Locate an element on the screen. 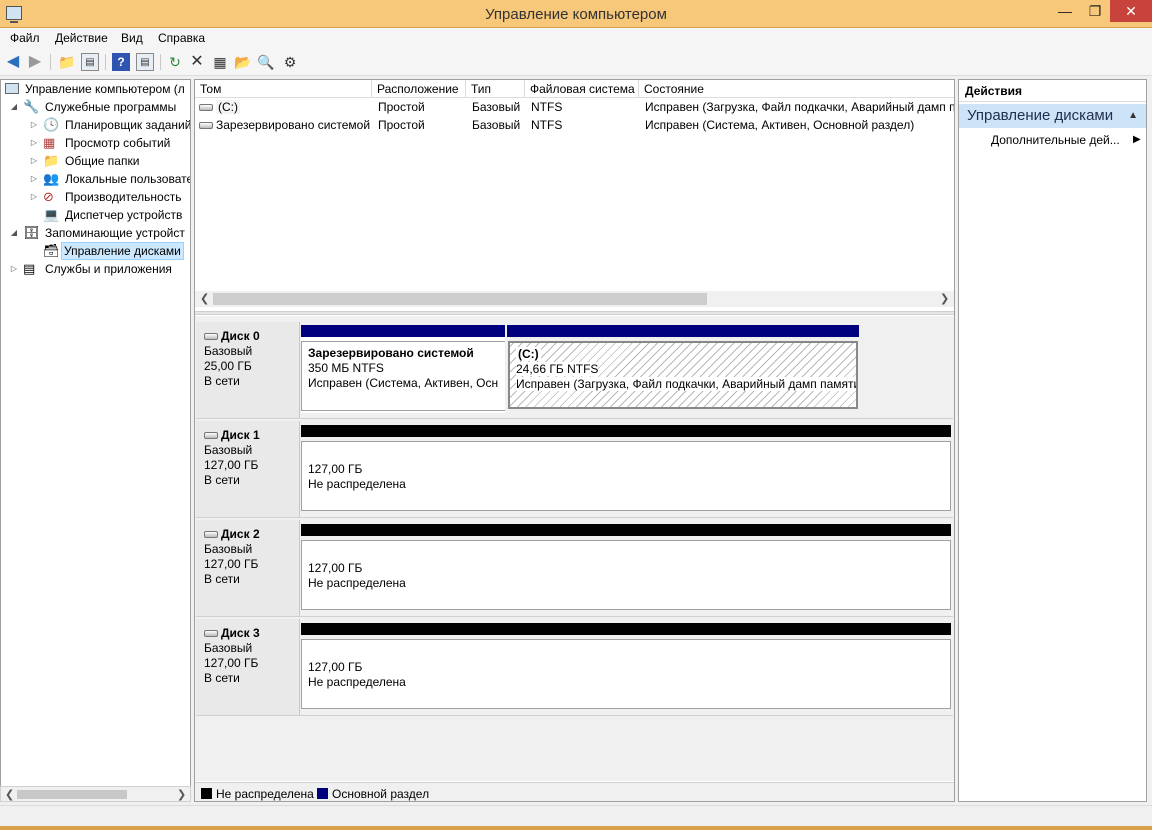 The width and height of the screenshot is (1152, 830). legend-swatch-primary is located at coordinates (322, 793).